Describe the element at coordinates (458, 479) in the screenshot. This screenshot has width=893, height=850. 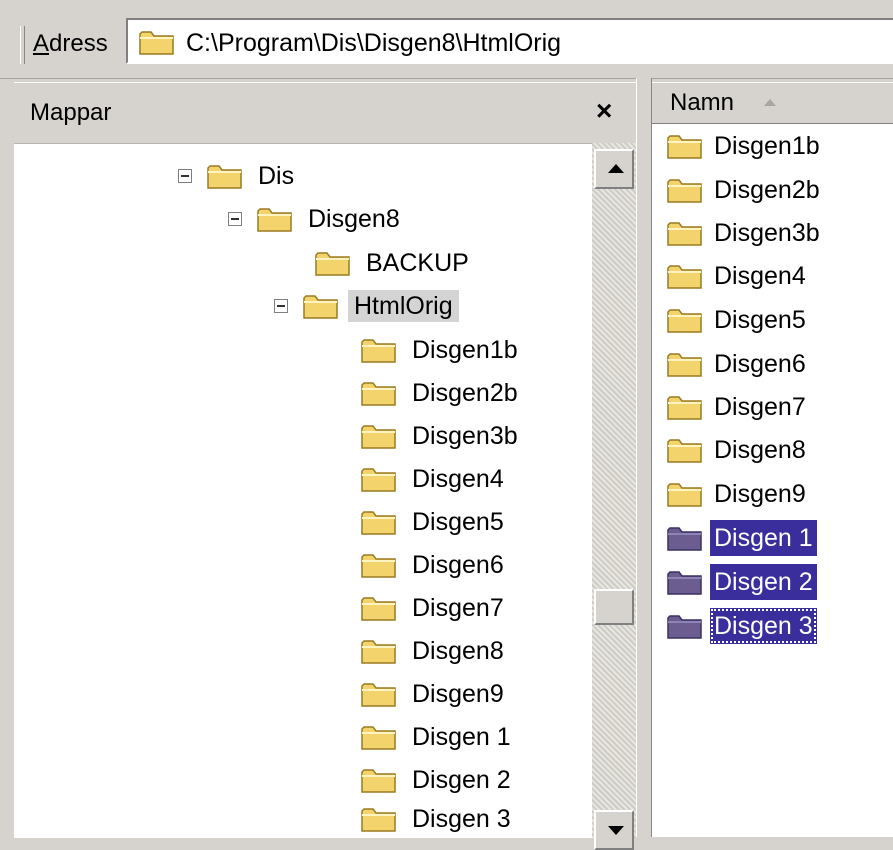
I see `tree-item-label: Disgen4` at that location.